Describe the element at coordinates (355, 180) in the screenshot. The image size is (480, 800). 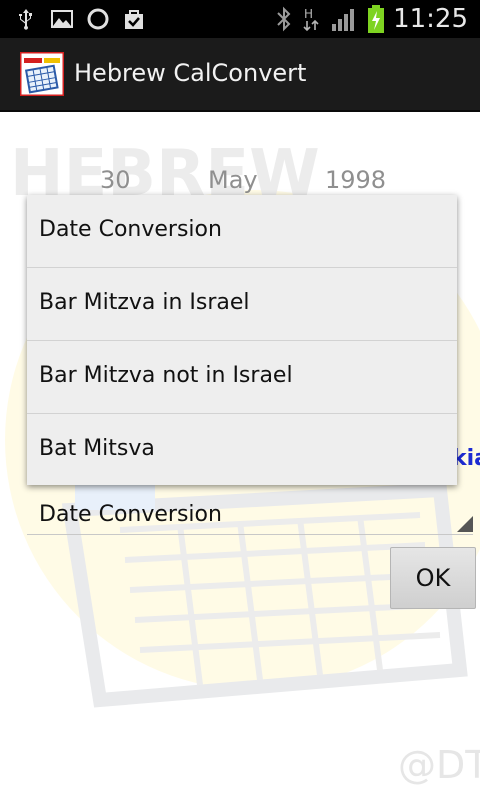
I see `date-year: 1998` at that location.